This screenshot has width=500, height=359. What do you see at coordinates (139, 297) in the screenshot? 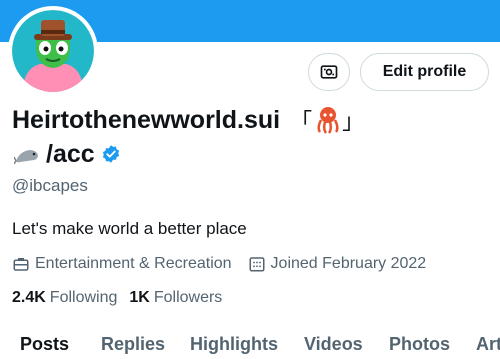
I see `followers-count: 1K` at bounding box center [139, 297].